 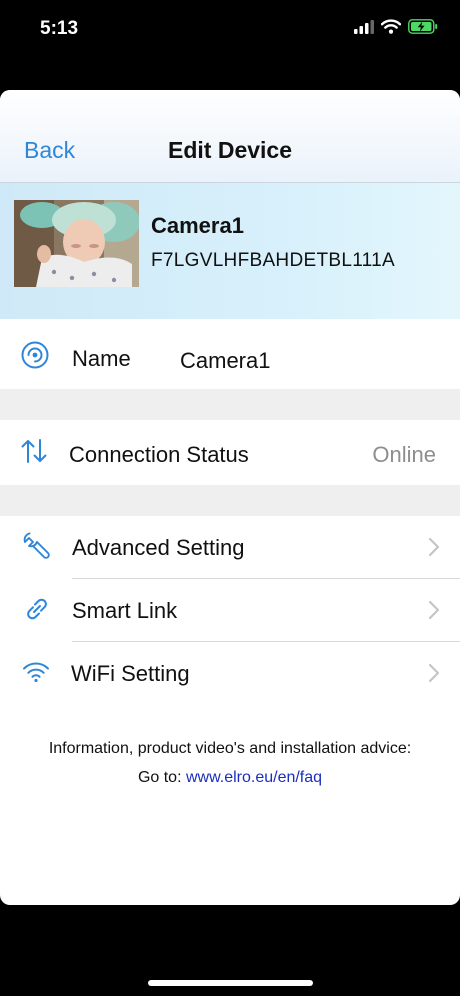 I want to click on status-bar: 5:13, so click(x=230, y=30).